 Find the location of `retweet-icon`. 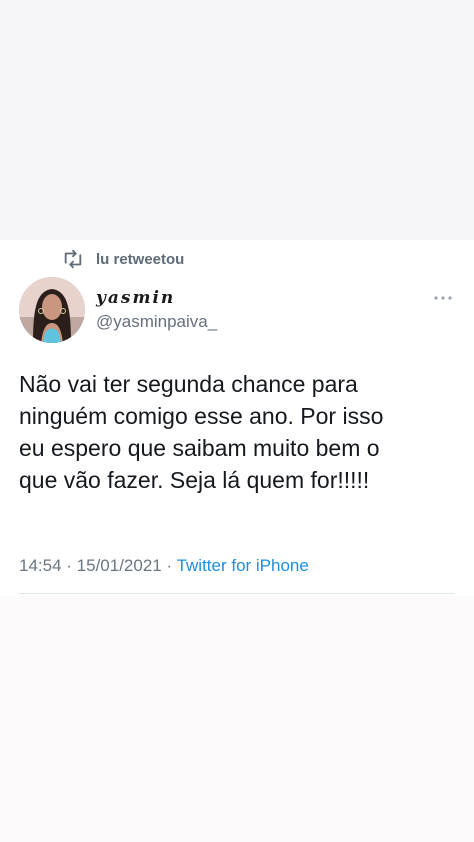

retweet-icon is located at coordinates (73, 259).